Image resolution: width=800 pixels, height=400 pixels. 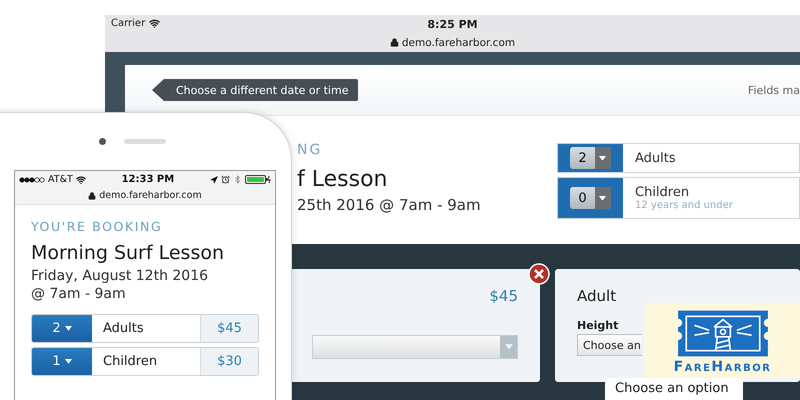 What do you see at coordinates (120, 276) in the screenshot?
I see `tour-date: Friday, August 12th 2016` at bounding box center [120, 276].